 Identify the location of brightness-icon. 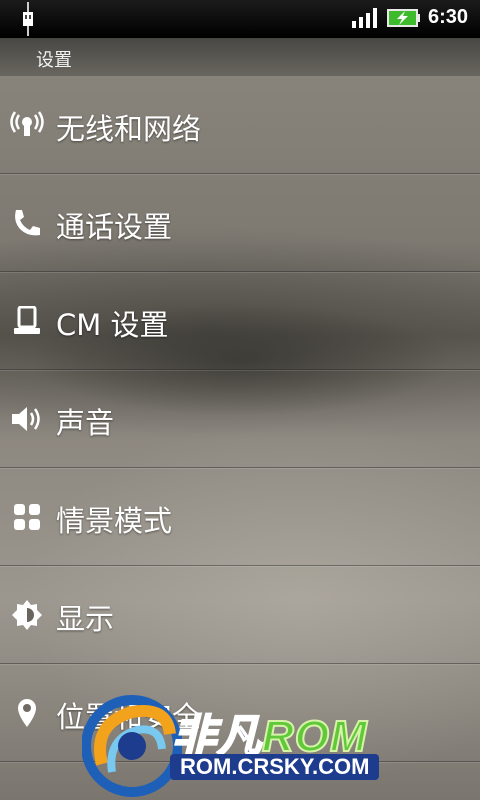
(27, 615).